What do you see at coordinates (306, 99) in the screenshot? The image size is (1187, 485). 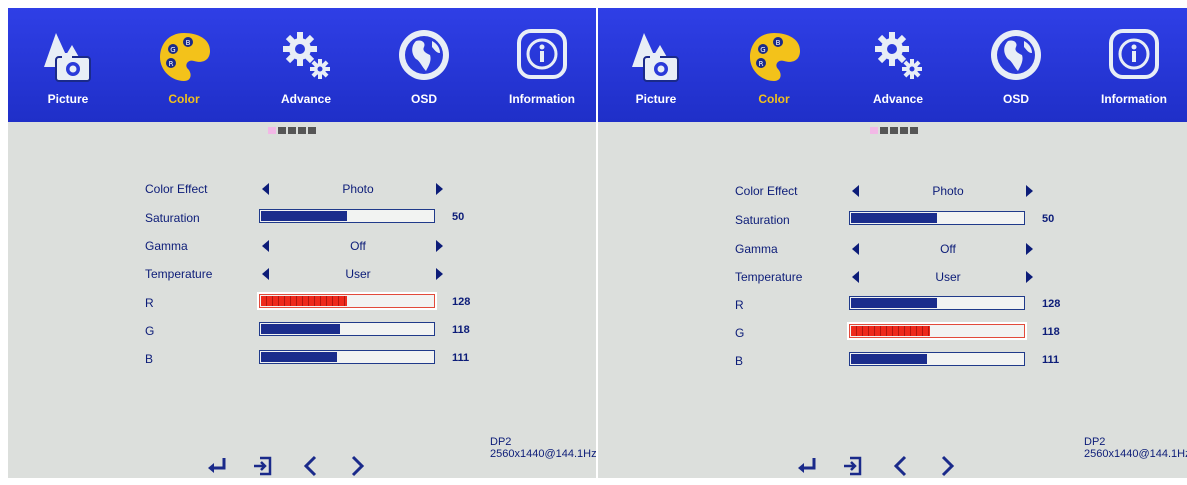 I see `tab-label: Advance` at bounding box center [306, 99].